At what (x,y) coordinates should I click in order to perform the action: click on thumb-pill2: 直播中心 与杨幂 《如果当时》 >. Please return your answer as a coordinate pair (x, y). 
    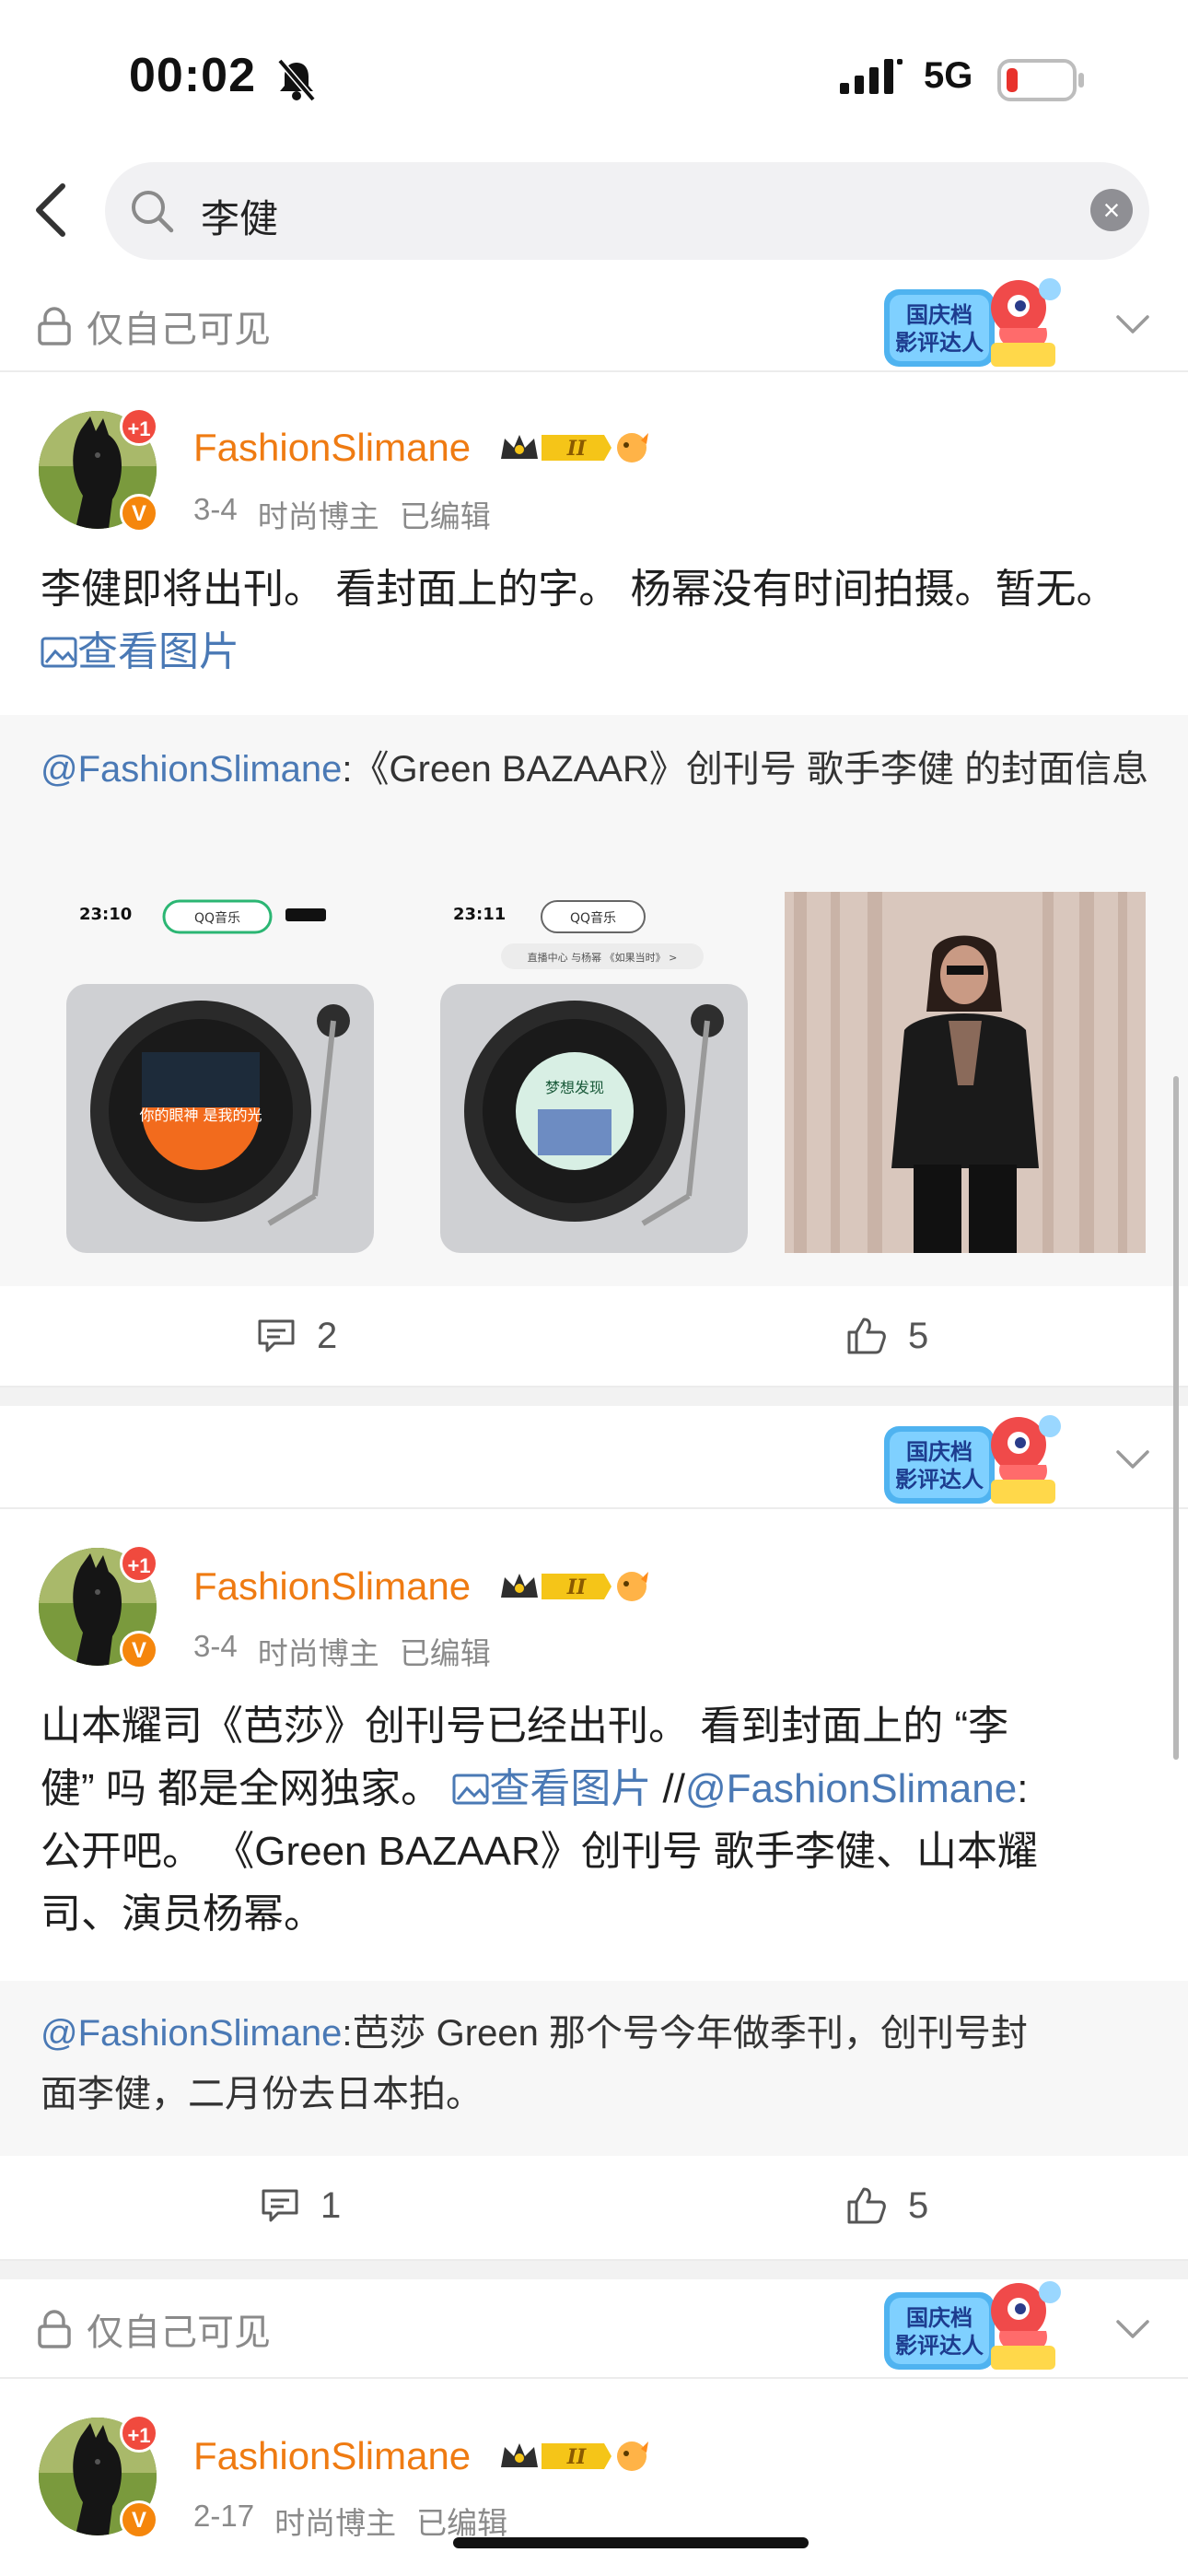
    Looking at the image, I should click on (603, 957).